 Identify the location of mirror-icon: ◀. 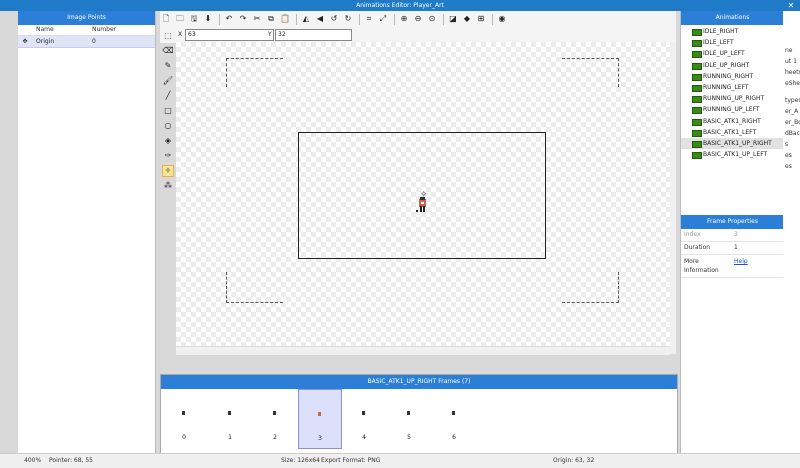
(320, 19).